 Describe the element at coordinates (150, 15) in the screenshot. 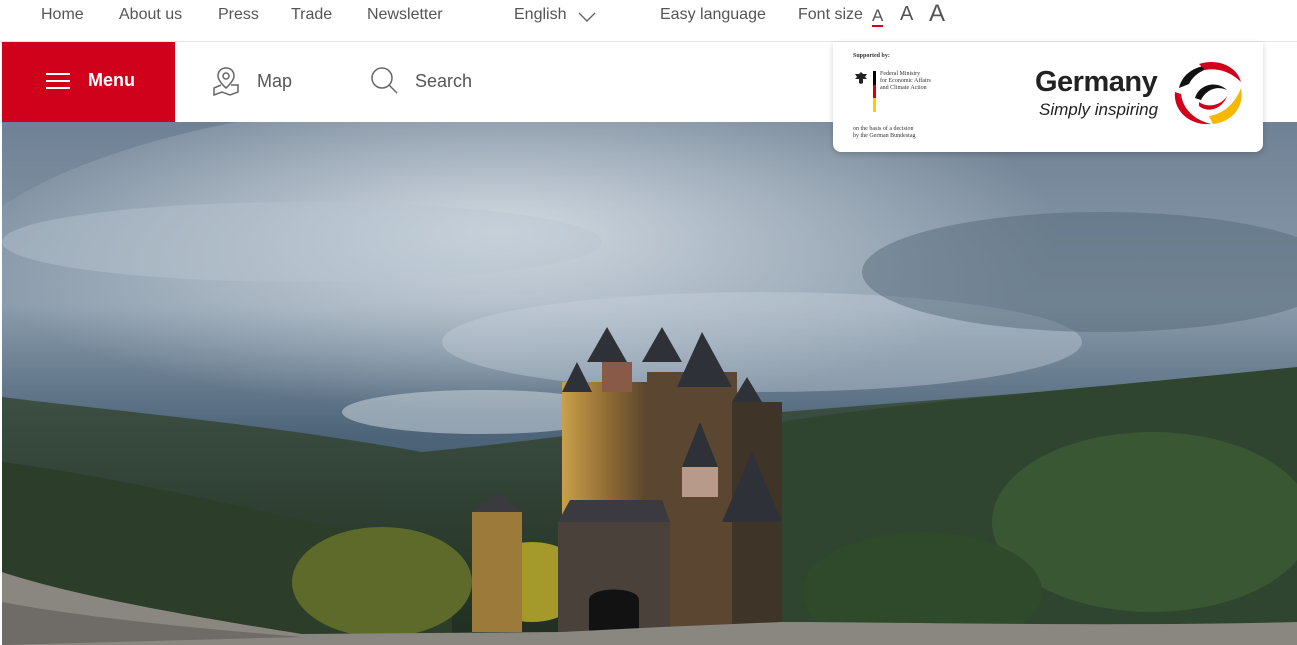

I see `nav-link-about-us: About us` at that location.